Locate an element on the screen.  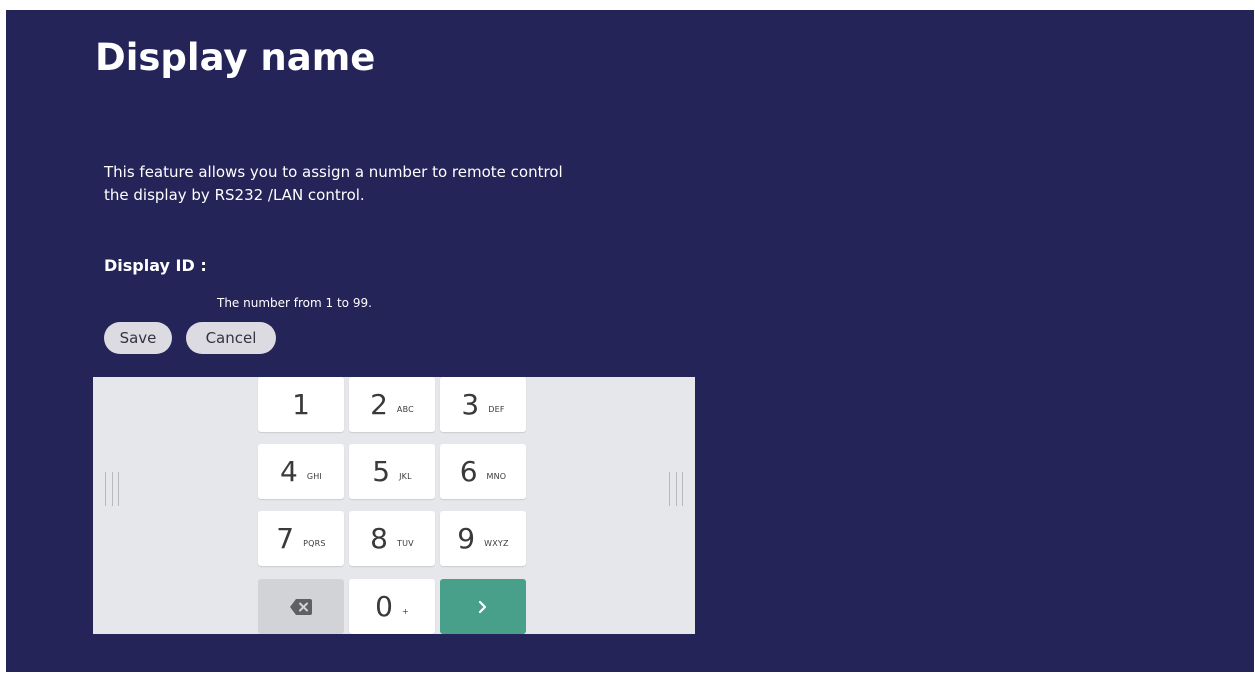
save-button: Save is located at coordinates (138, 338).